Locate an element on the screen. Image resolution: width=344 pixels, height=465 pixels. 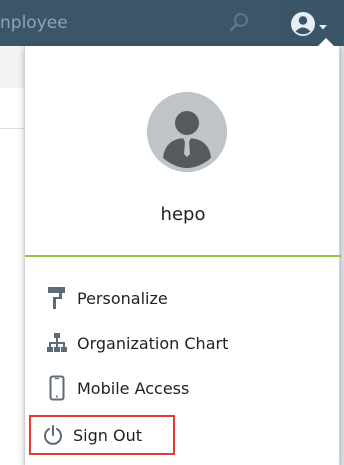
menu-item-organization-chart: Organization Chart is located at coordinates (183, 343).